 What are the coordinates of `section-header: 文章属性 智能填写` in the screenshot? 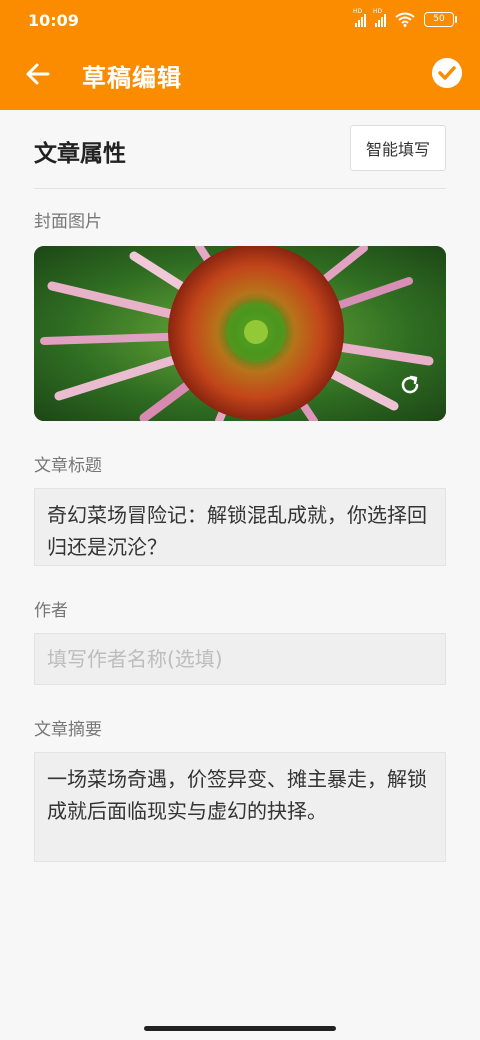 It's located at (240, 149).